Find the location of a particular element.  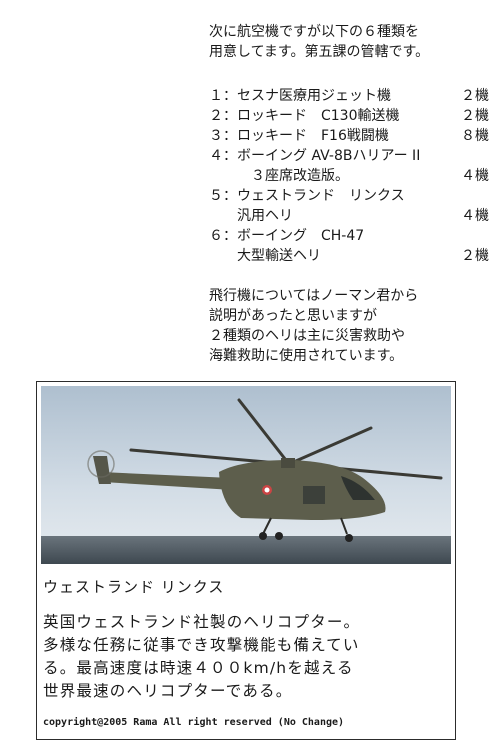

aircraft-label: ５：ウェストランド リンクス is located at coordinates (307, 196).